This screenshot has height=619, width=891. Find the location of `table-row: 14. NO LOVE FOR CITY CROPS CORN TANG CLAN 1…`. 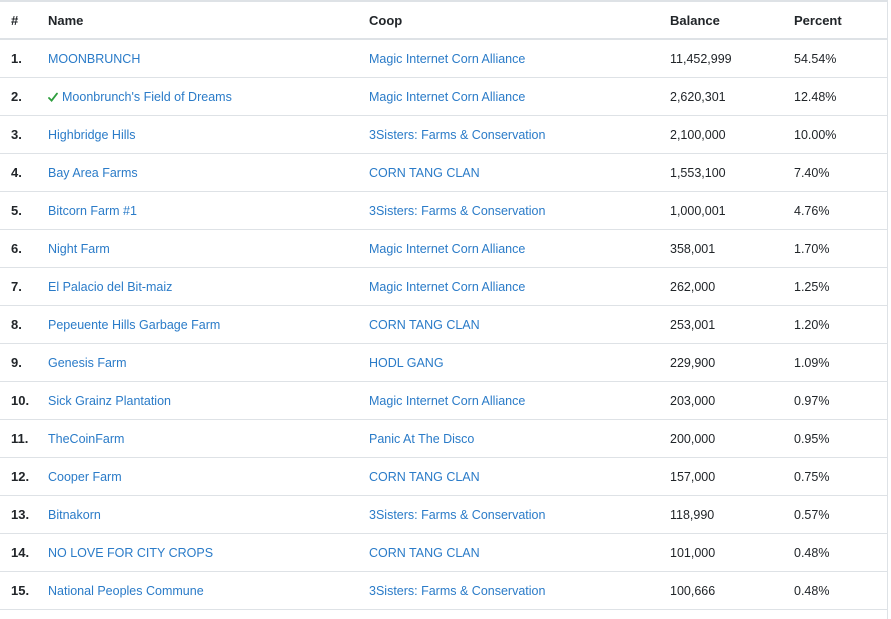

table-row: 14. NO LOVE FOR CITY CROPS CORN TANG CLAN 1… is located at coordinates (443, 552).